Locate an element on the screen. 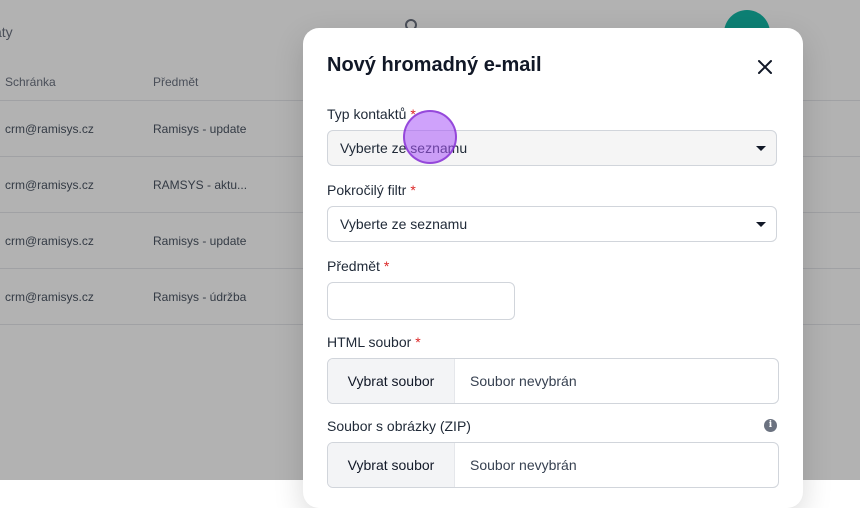 The image size is (860, 508). subject-label-text: Předmět is located at coordinates (353, 266).